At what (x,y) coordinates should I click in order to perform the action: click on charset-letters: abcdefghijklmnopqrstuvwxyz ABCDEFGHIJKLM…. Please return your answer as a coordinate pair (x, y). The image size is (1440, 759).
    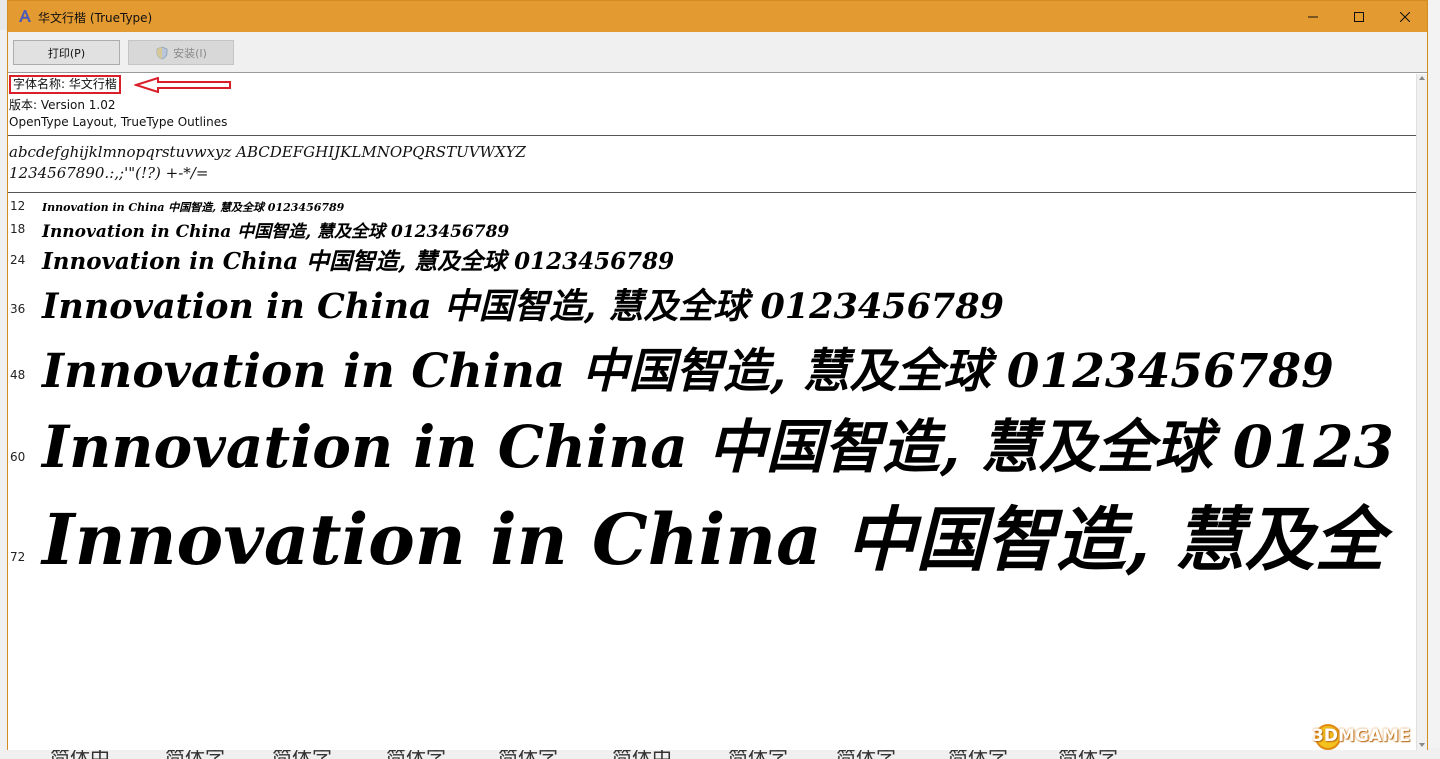
    Looking at the image, I should click on (267, 152).